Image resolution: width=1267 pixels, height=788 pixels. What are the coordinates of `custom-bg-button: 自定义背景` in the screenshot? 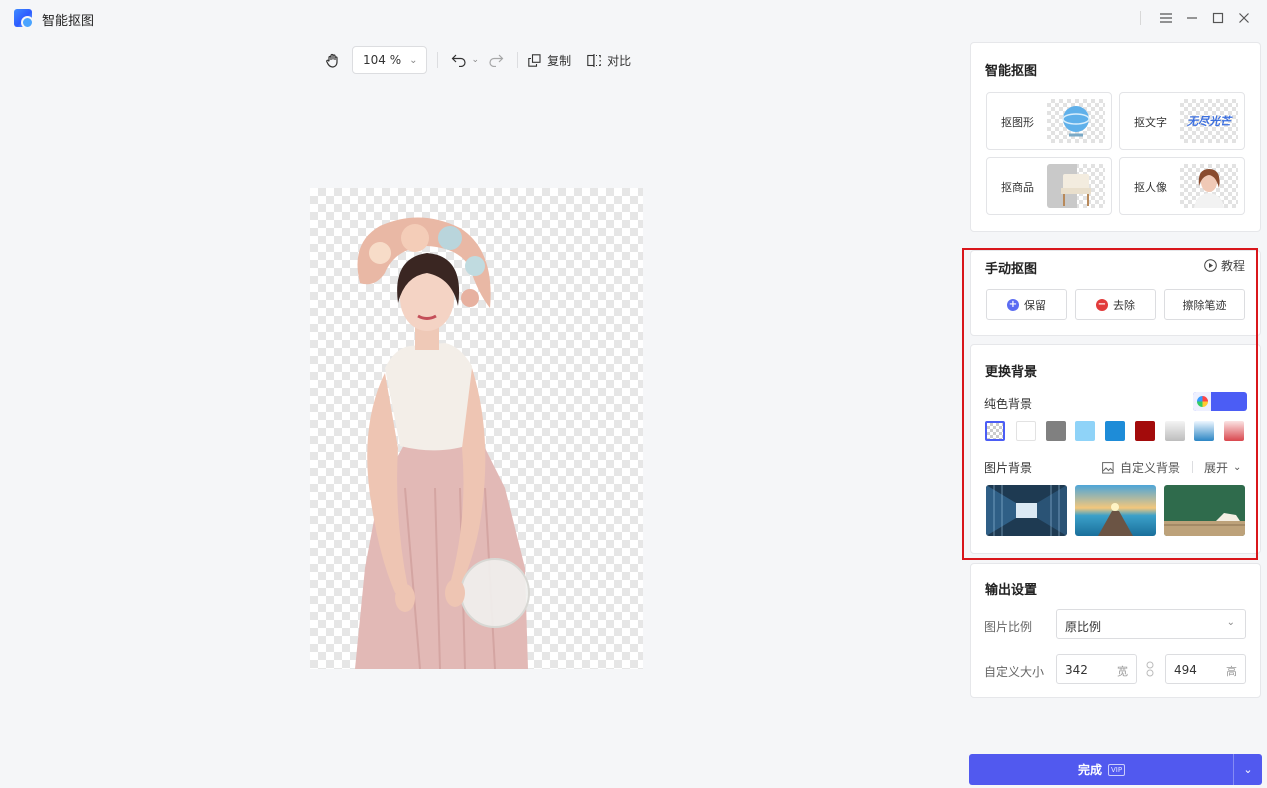 It's located at (1141, 467).